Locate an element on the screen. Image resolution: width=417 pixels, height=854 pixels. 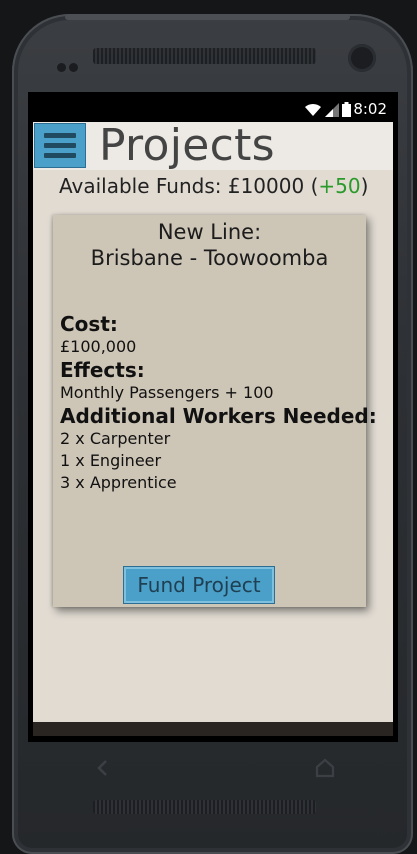
available-funds: Available Funds: £10000 (+50) is located at coordinates (213, 186).